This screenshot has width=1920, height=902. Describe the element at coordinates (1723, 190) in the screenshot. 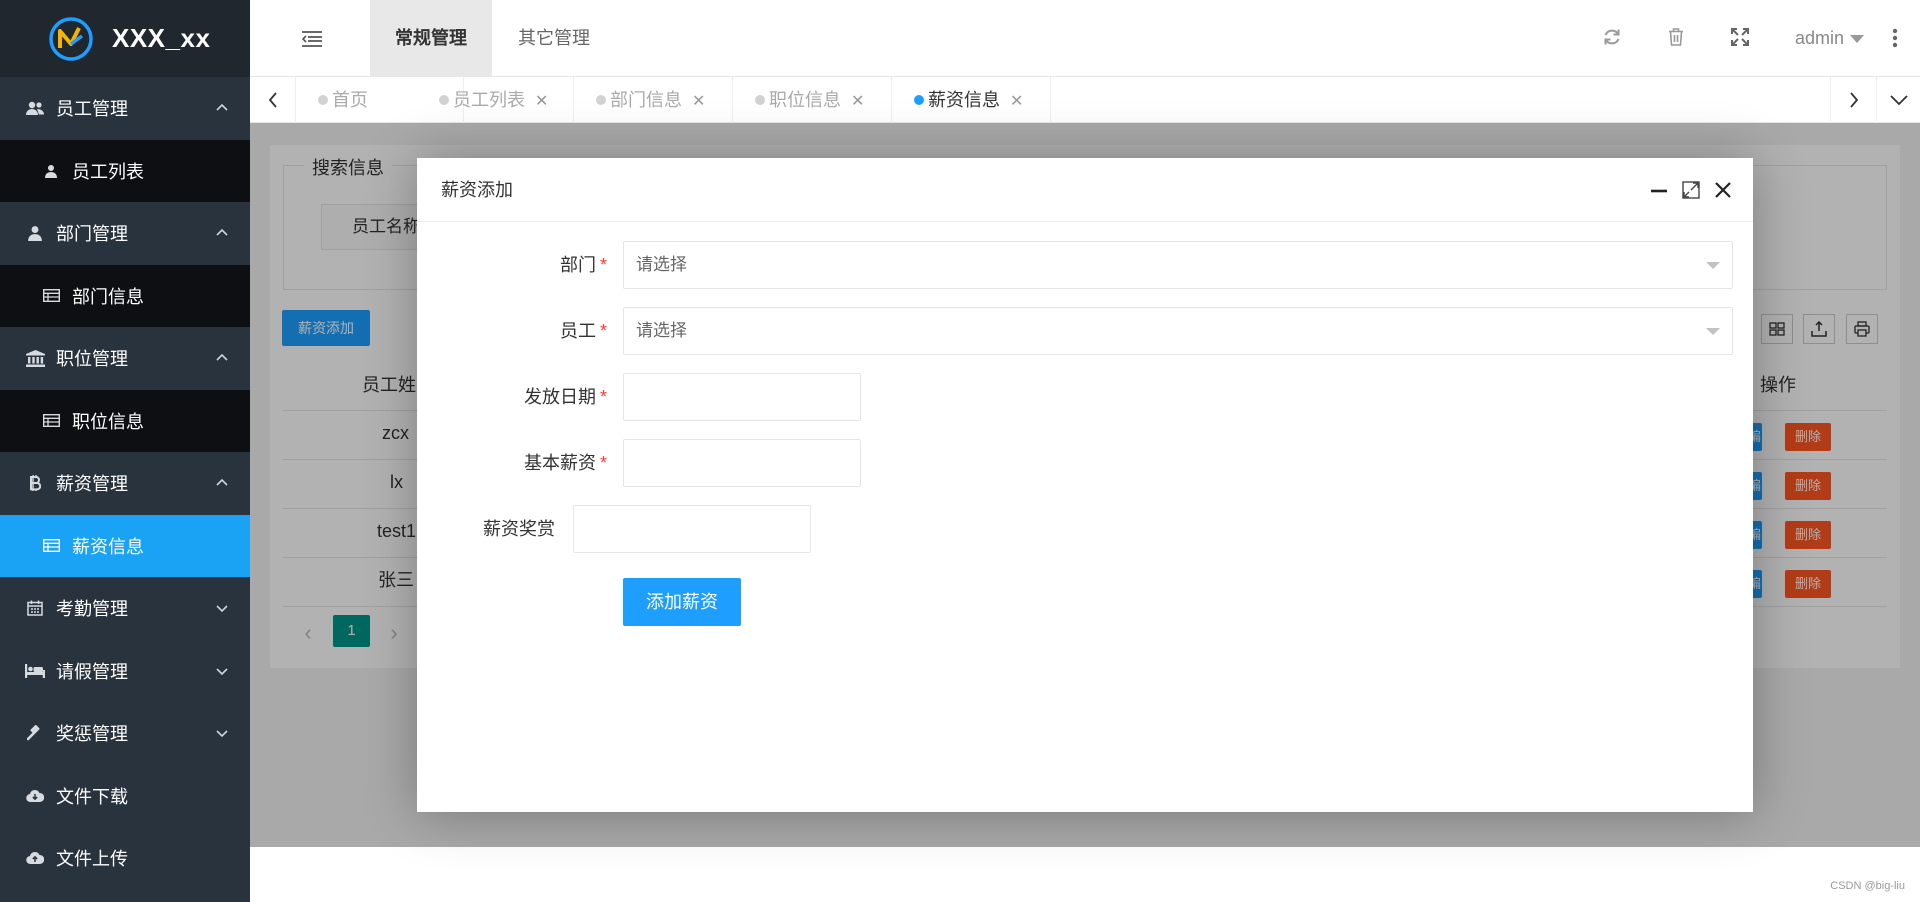

I see `close-icon` at that location.